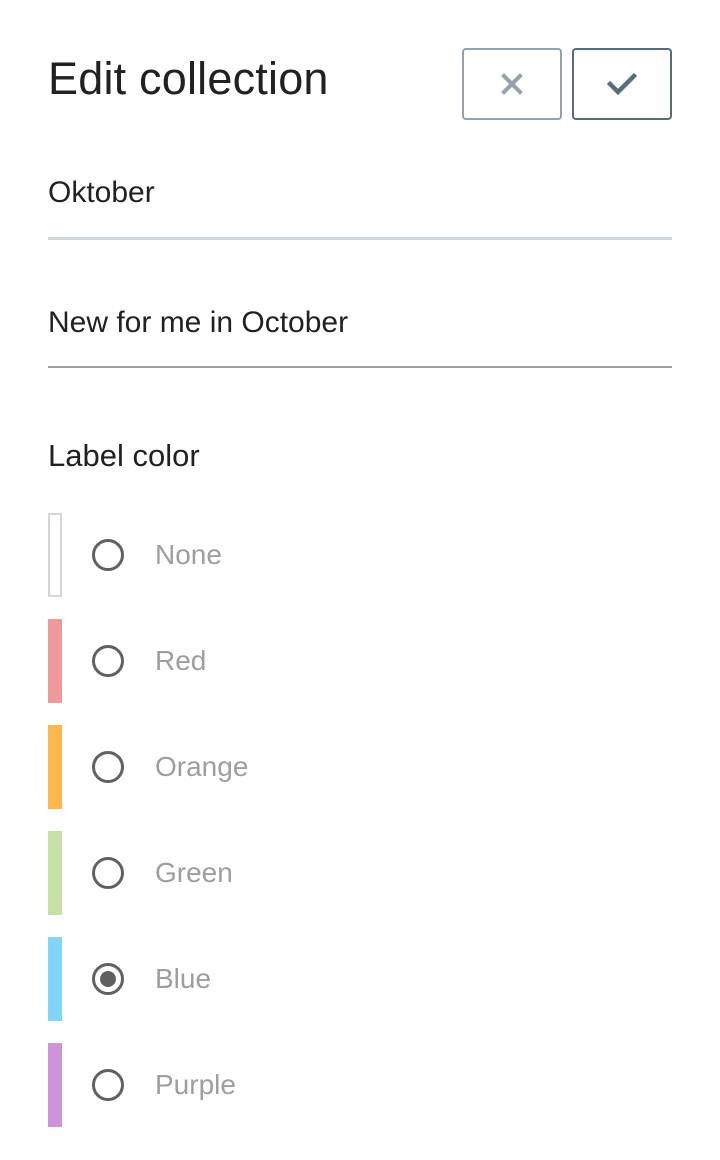 The width and height of the screenshot is (720, 1160). I want to click on check-icon, so click(622, 84).